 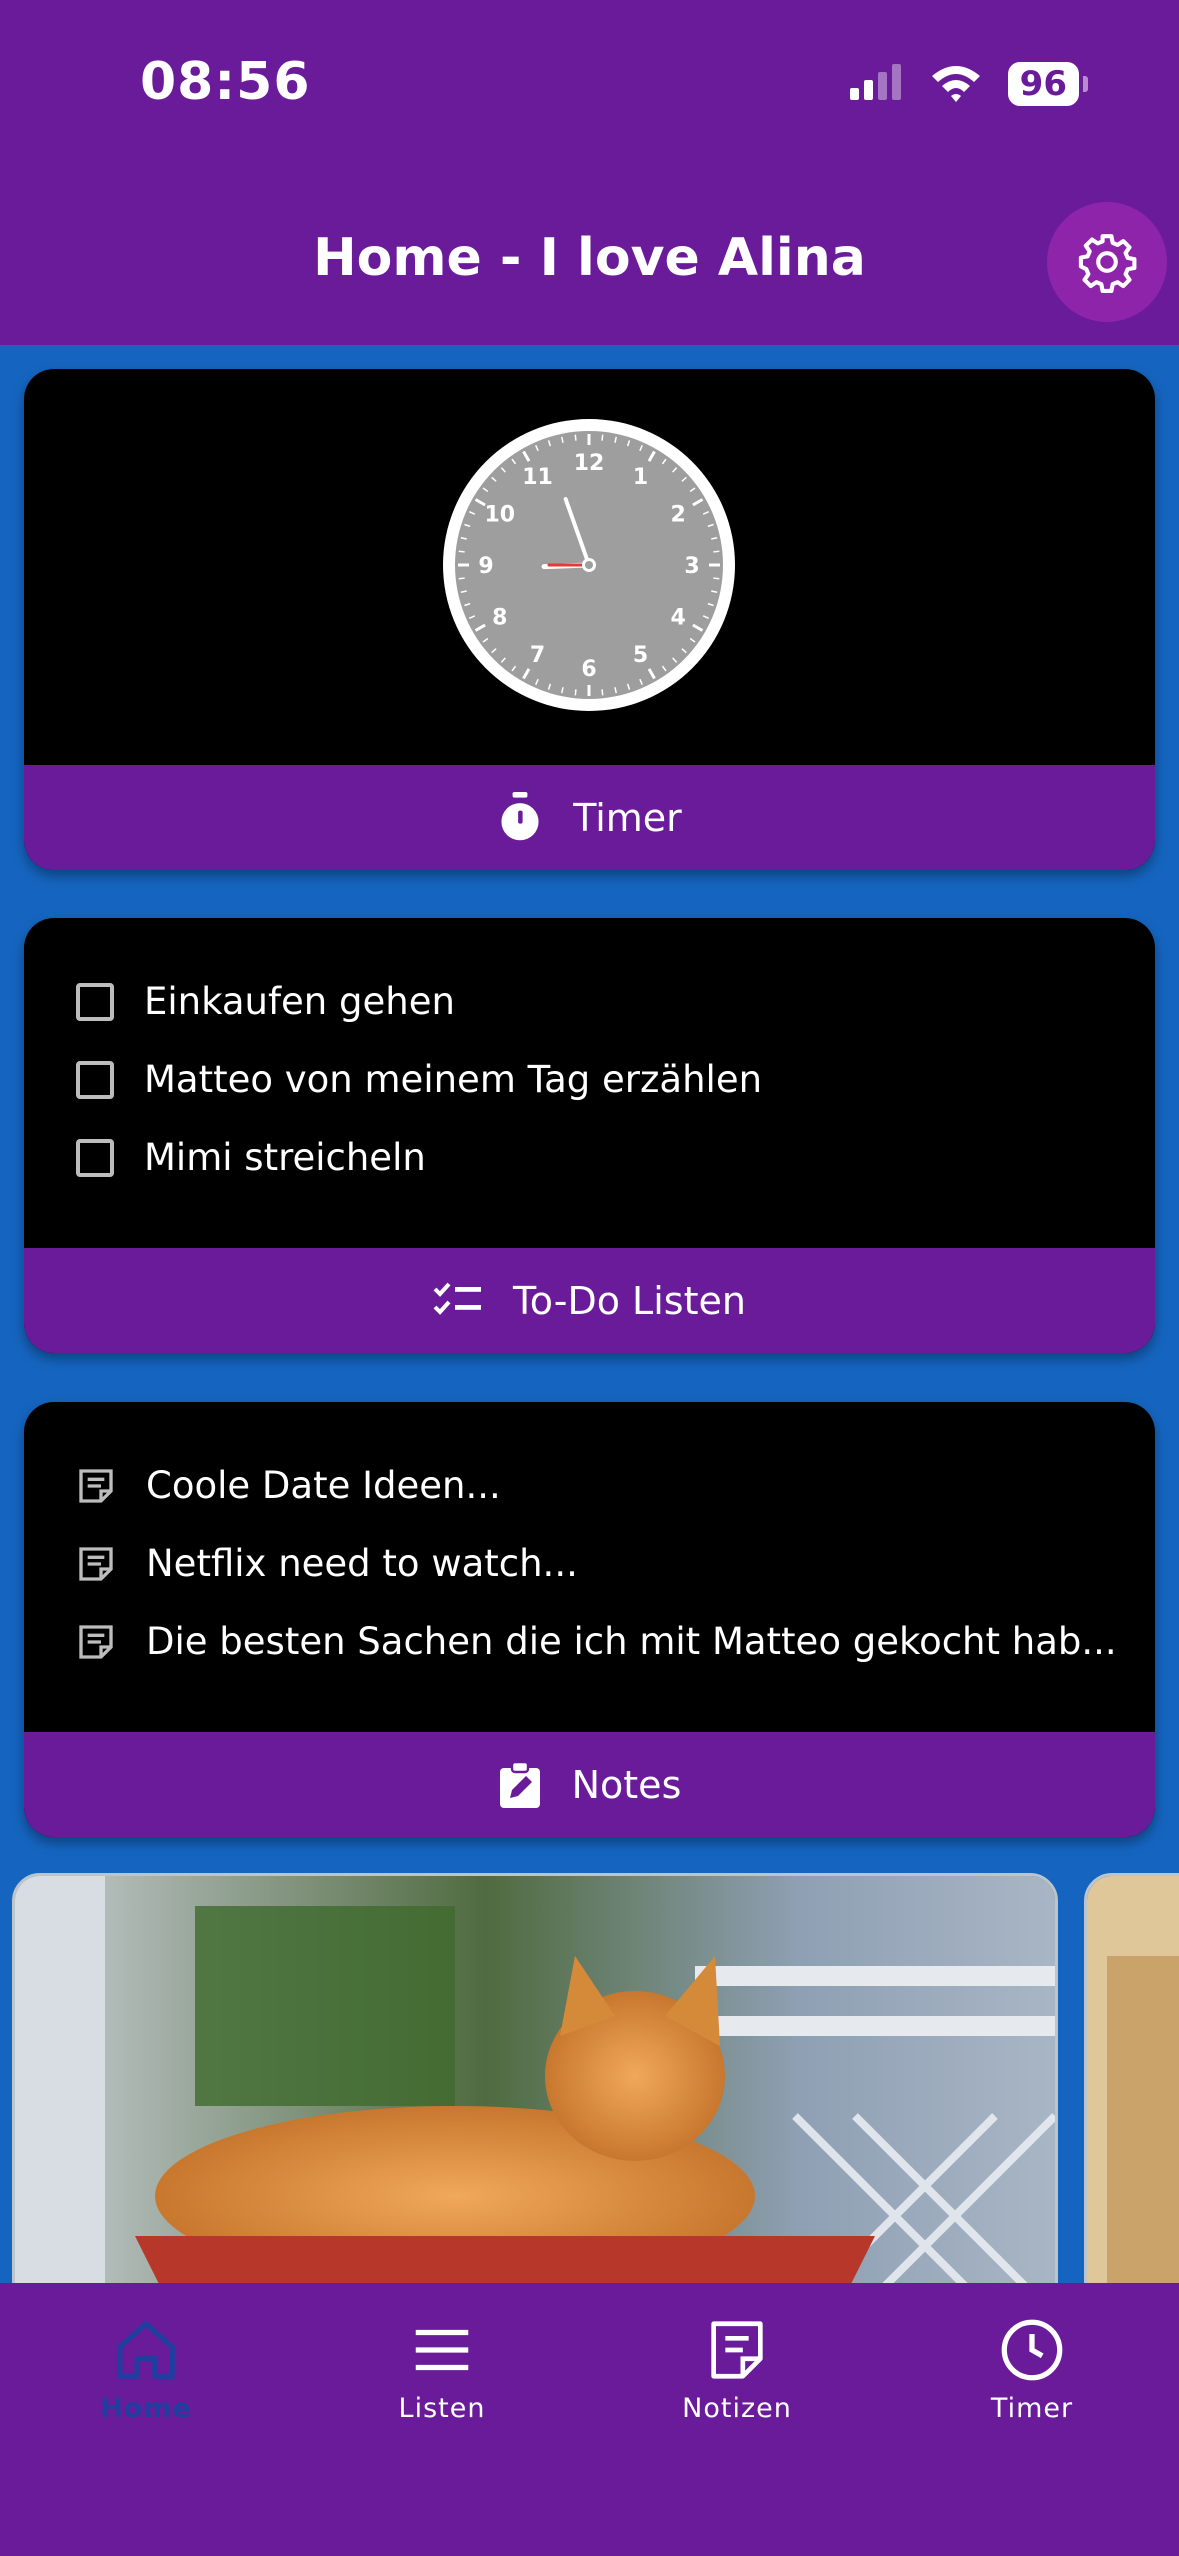 What do you see at coordinates (225, 82) in the screenshot?
I see `status-time: 08:56` at bounding box center [225, 82].